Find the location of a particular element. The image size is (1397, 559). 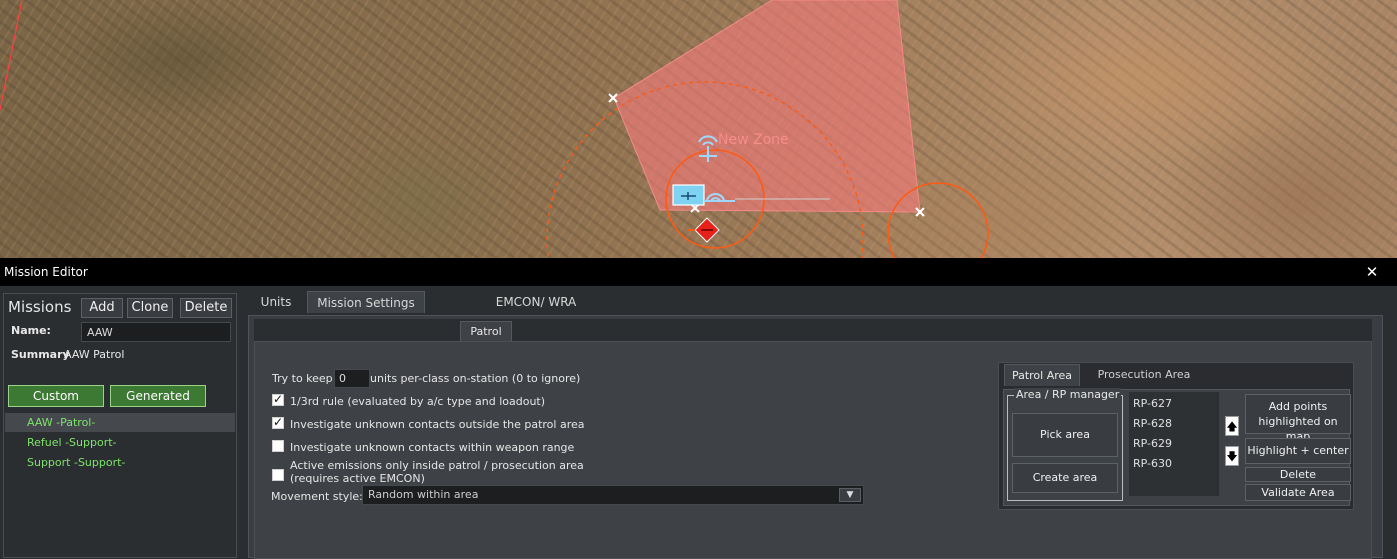

pick-area-button: Pick area is located at coordinates (1065, 435).